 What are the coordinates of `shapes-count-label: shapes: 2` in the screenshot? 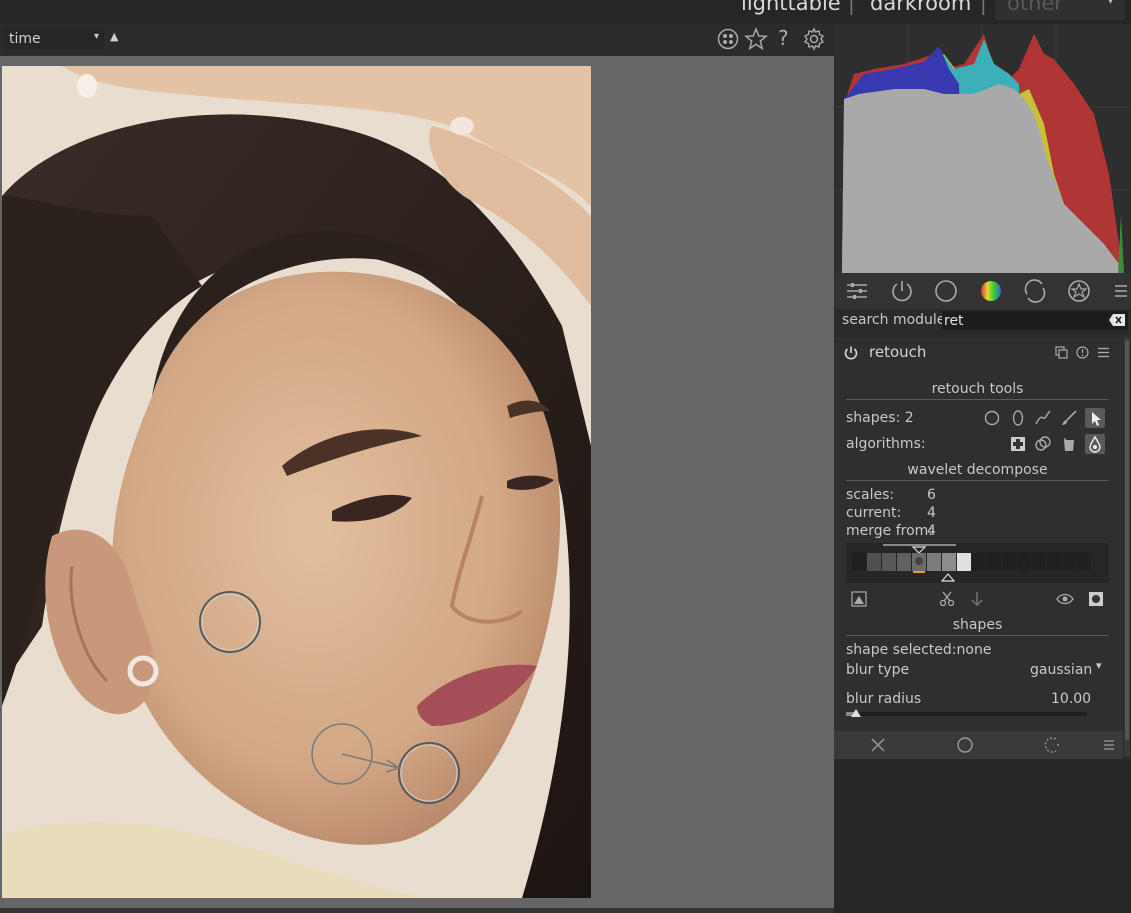 It's located at (880, 418).